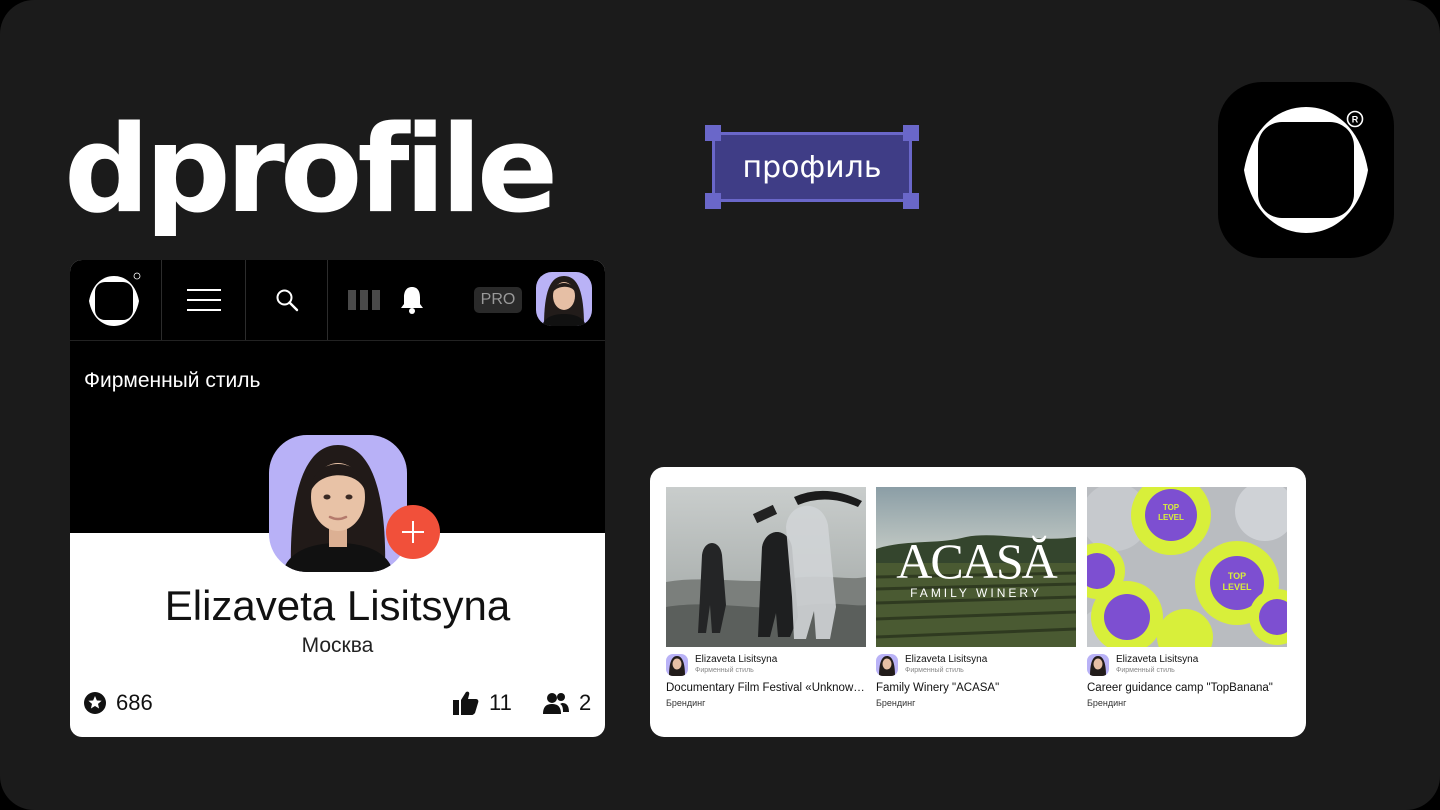 The image size is (1440, 810). Describe the element at coordinates (766, 688) in the screenshot. I see `project-title: Documentary Film Festival «Unknown»` at that location.